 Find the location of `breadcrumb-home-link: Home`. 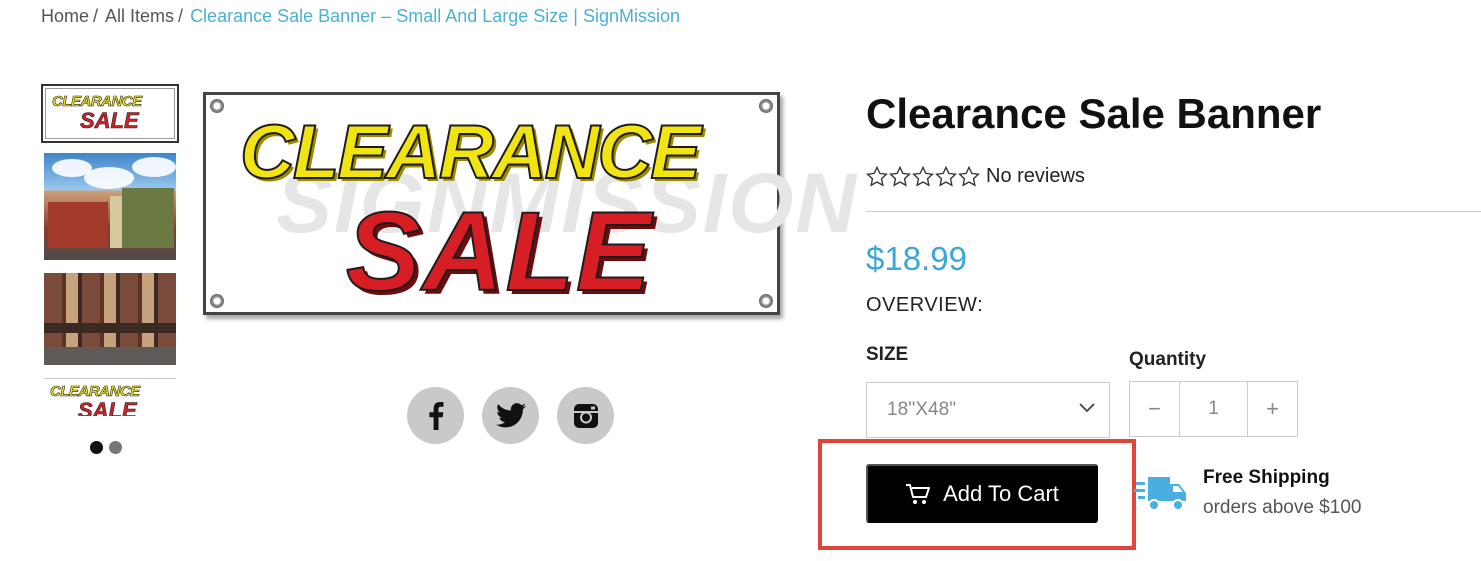

breadcrumb-home-link: Home is located at coordinates (65, 16).